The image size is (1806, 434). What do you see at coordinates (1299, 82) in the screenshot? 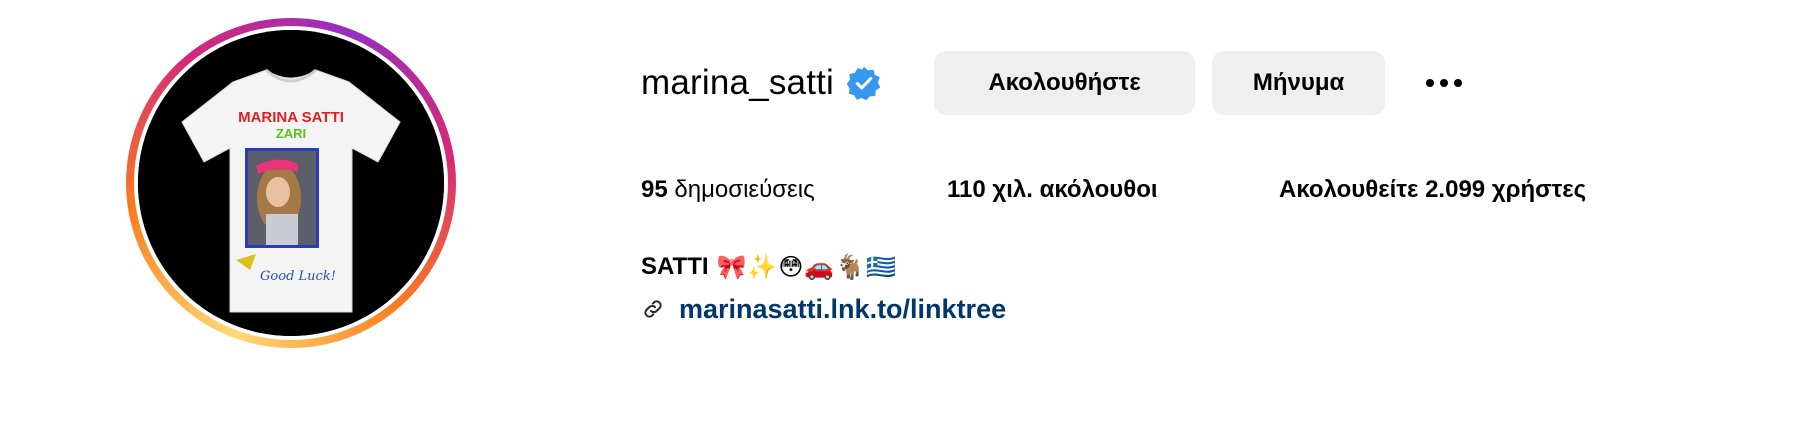
I see `message-button: Μήνυμα` at bounding box center [1299, 82].